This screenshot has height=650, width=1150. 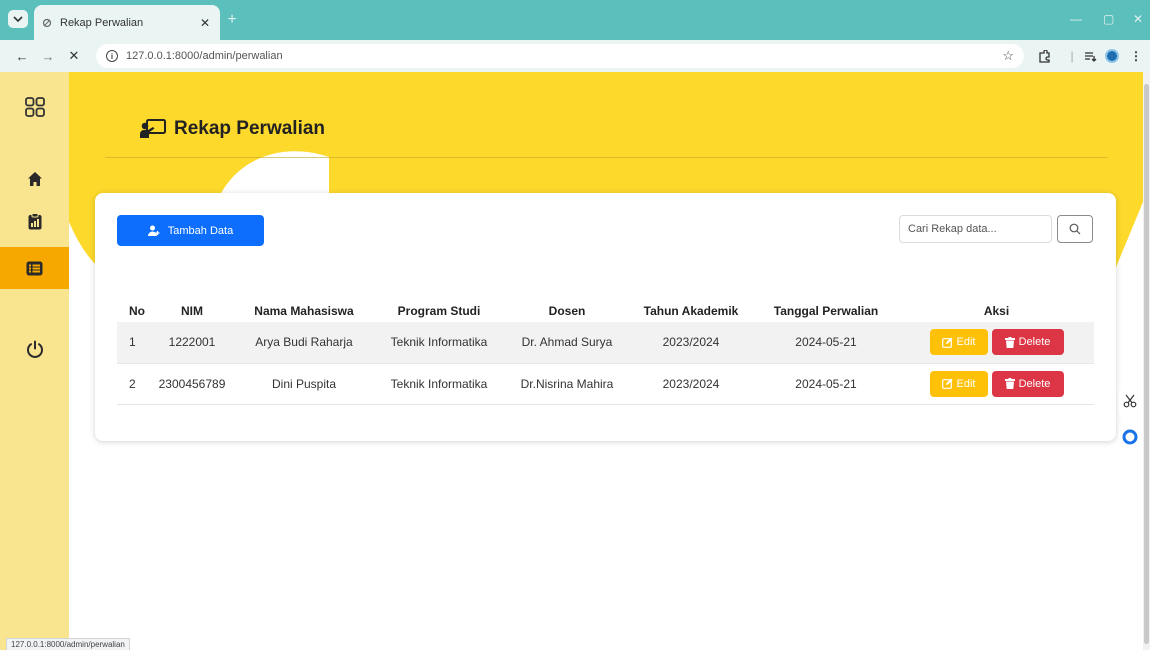 I want to click on page-title-text: Rekap Perwalian, so click(x=250, y=128).